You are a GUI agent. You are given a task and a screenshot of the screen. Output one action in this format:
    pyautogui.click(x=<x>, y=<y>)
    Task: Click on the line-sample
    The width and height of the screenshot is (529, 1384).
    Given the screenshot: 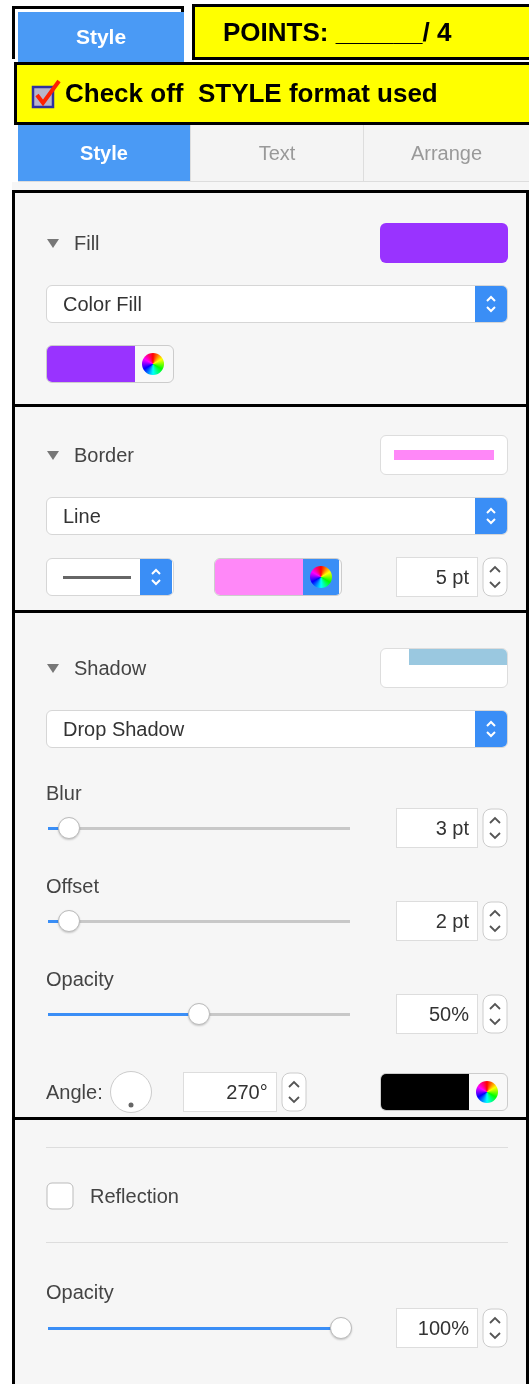 What is the action you would take?
    pyautogui.click(x=97, y=577)
    